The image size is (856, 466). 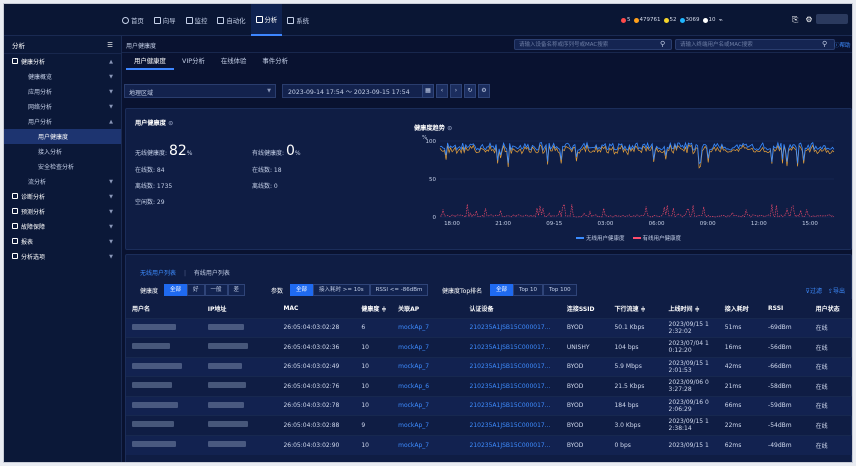 What do you see at coordinates (656, 238) in the screenshot?
I see `legend-item: 有线用户健康度` at bounding box center [656, 238].